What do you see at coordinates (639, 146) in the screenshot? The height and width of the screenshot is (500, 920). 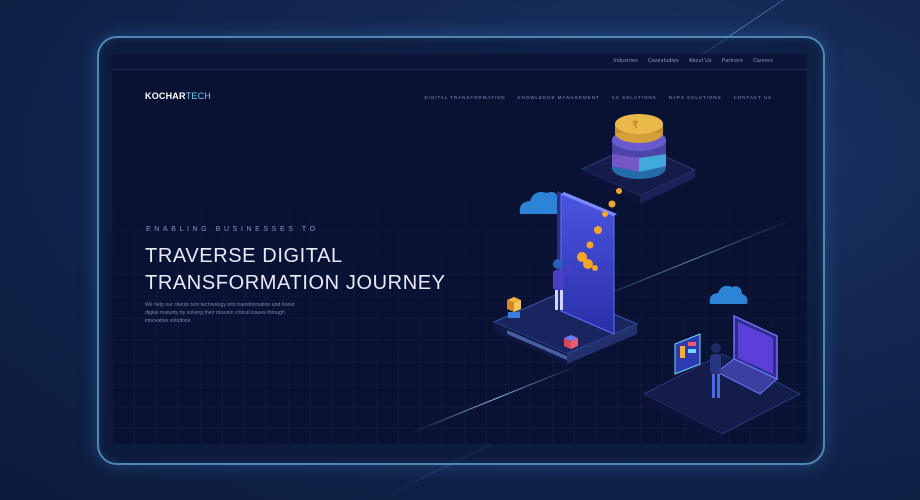 I see `coin-stack-icon: ₹` at bounding box center [639, 146].